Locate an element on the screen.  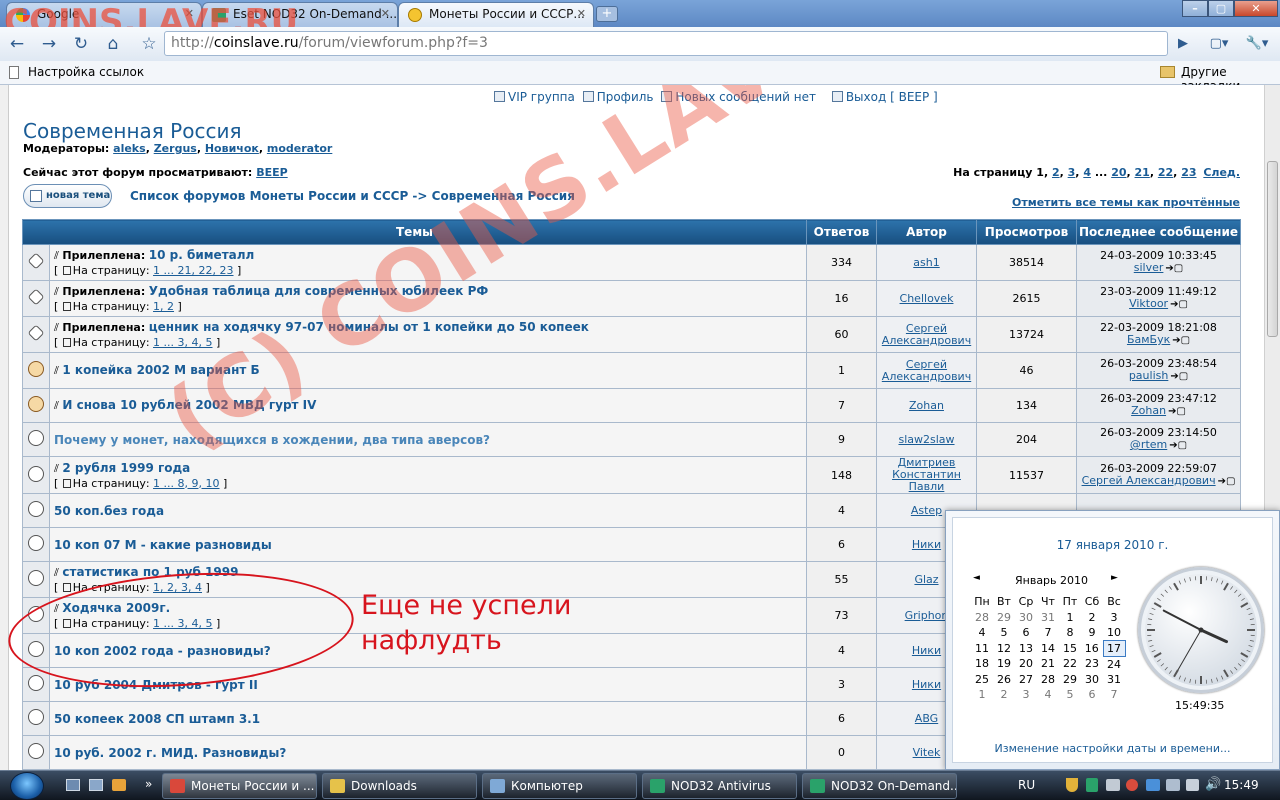
new-posts-link: Новых сообщений нет is located at coordinates (745, 97).